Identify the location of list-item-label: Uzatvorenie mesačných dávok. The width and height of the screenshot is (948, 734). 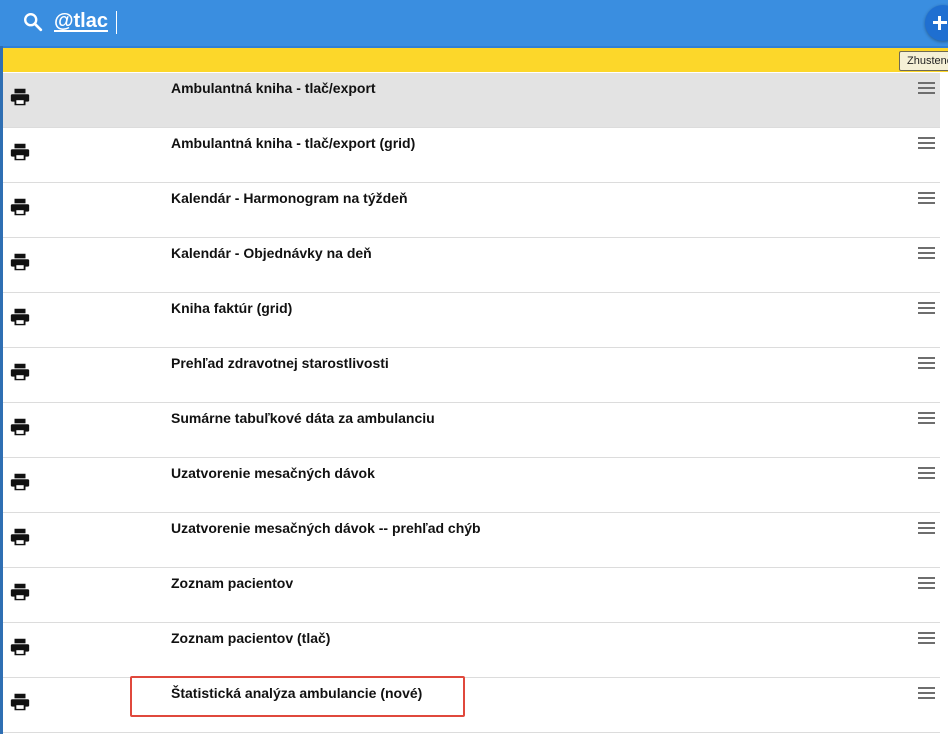
(273, 473).